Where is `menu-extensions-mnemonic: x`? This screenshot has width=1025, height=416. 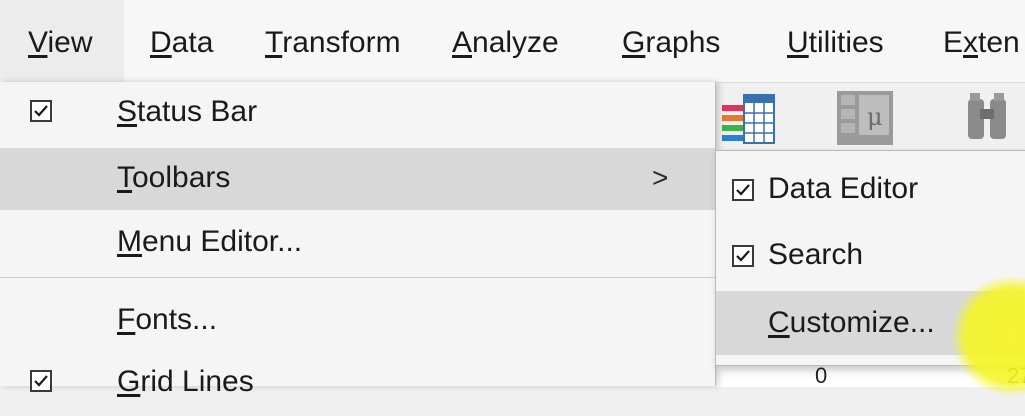 menu-extensions-mnemonic: x is located at coordinates (971, 42).